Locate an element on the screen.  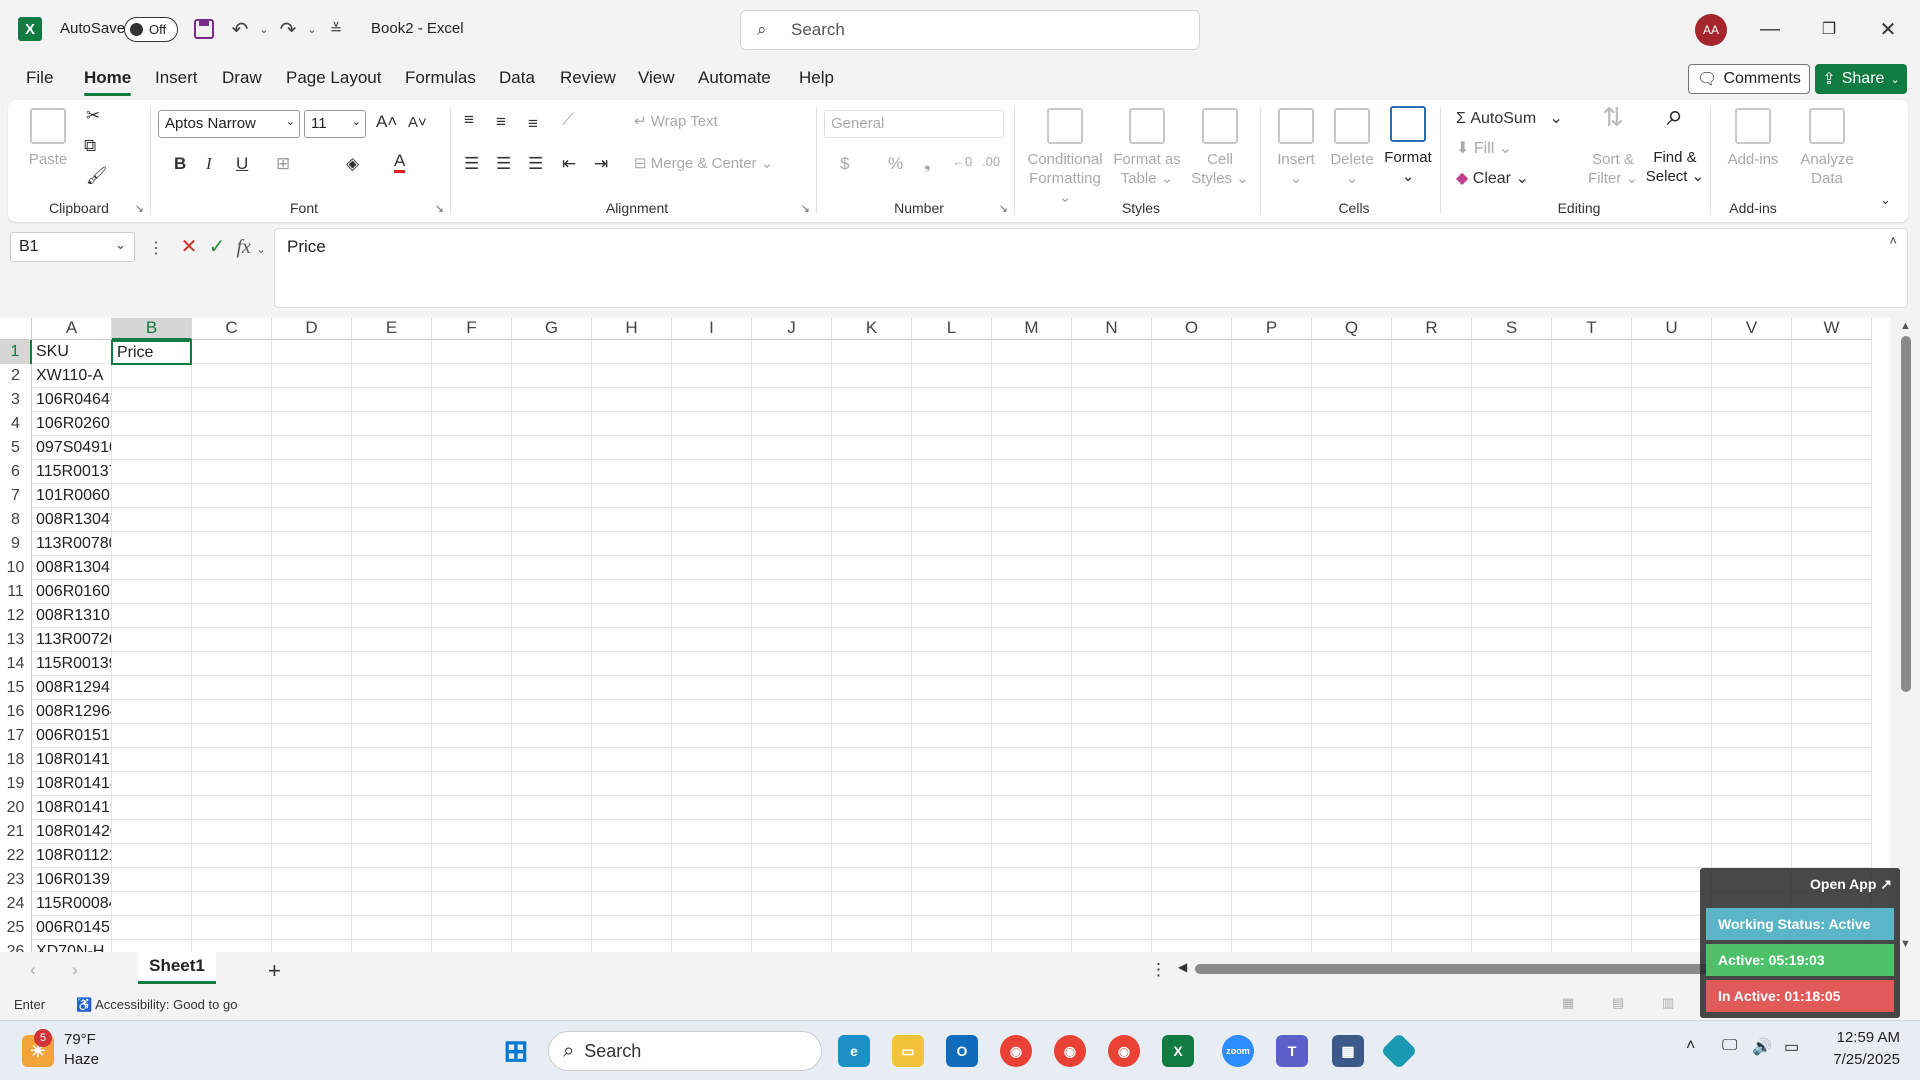
row-header-6: 6 is located at coordinates (16, 472).